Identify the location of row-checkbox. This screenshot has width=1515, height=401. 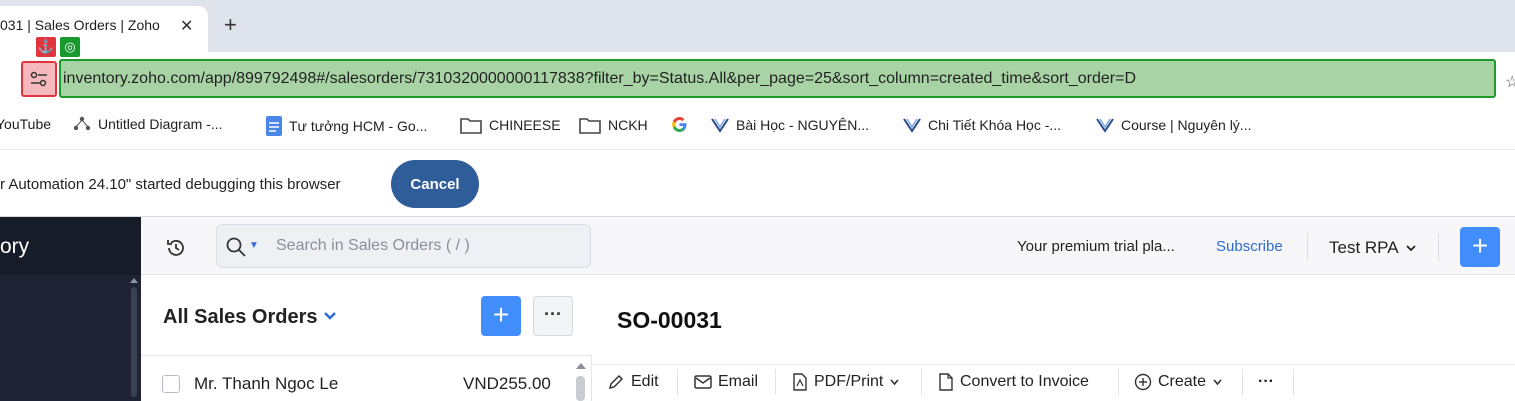
(171, 384).